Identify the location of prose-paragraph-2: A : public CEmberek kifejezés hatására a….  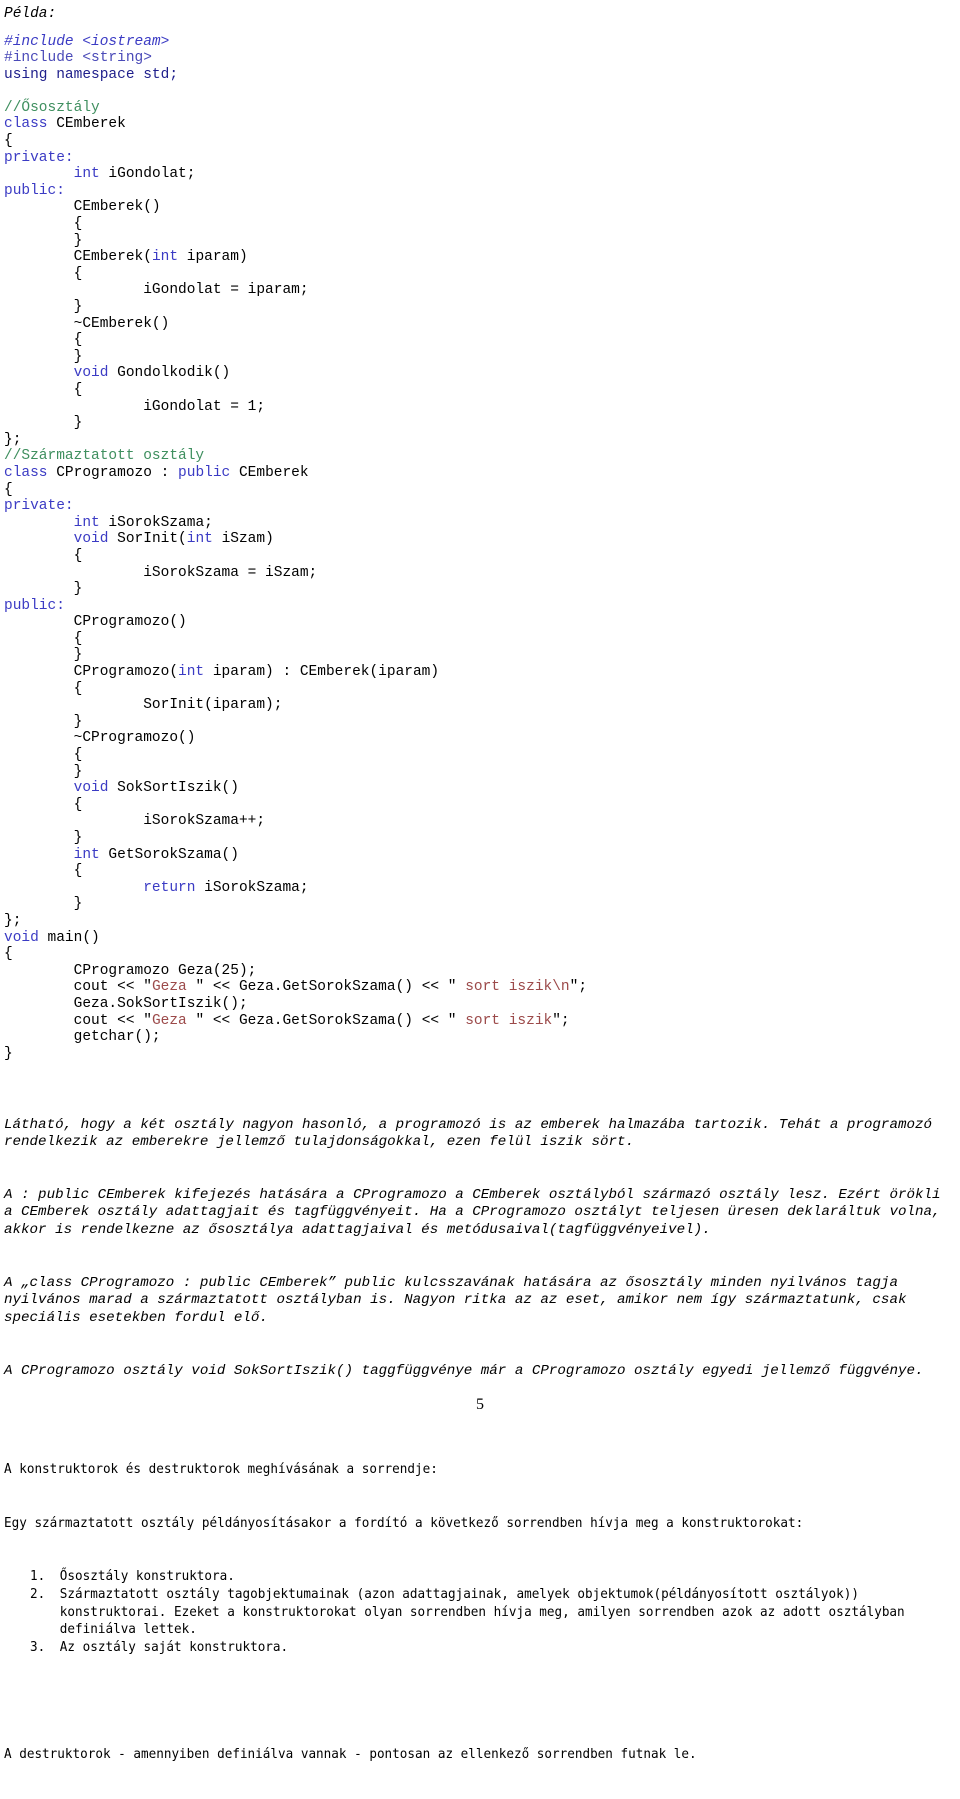
(477, 1212).